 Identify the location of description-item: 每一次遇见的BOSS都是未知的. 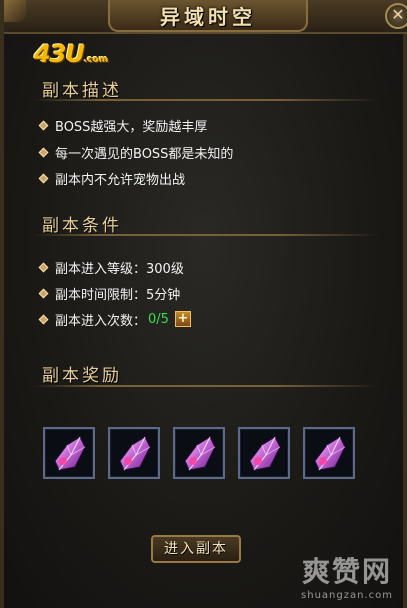
(136, 152).